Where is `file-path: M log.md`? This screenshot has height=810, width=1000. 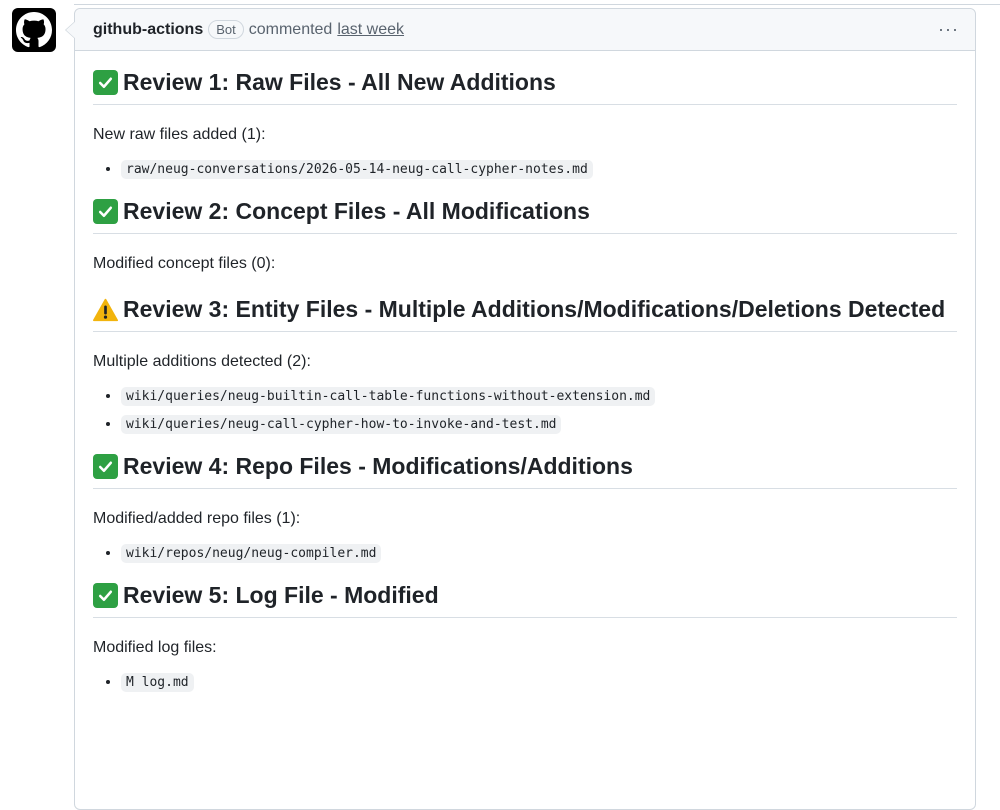
file-path: M log.md is located at coordinates (157, 682).